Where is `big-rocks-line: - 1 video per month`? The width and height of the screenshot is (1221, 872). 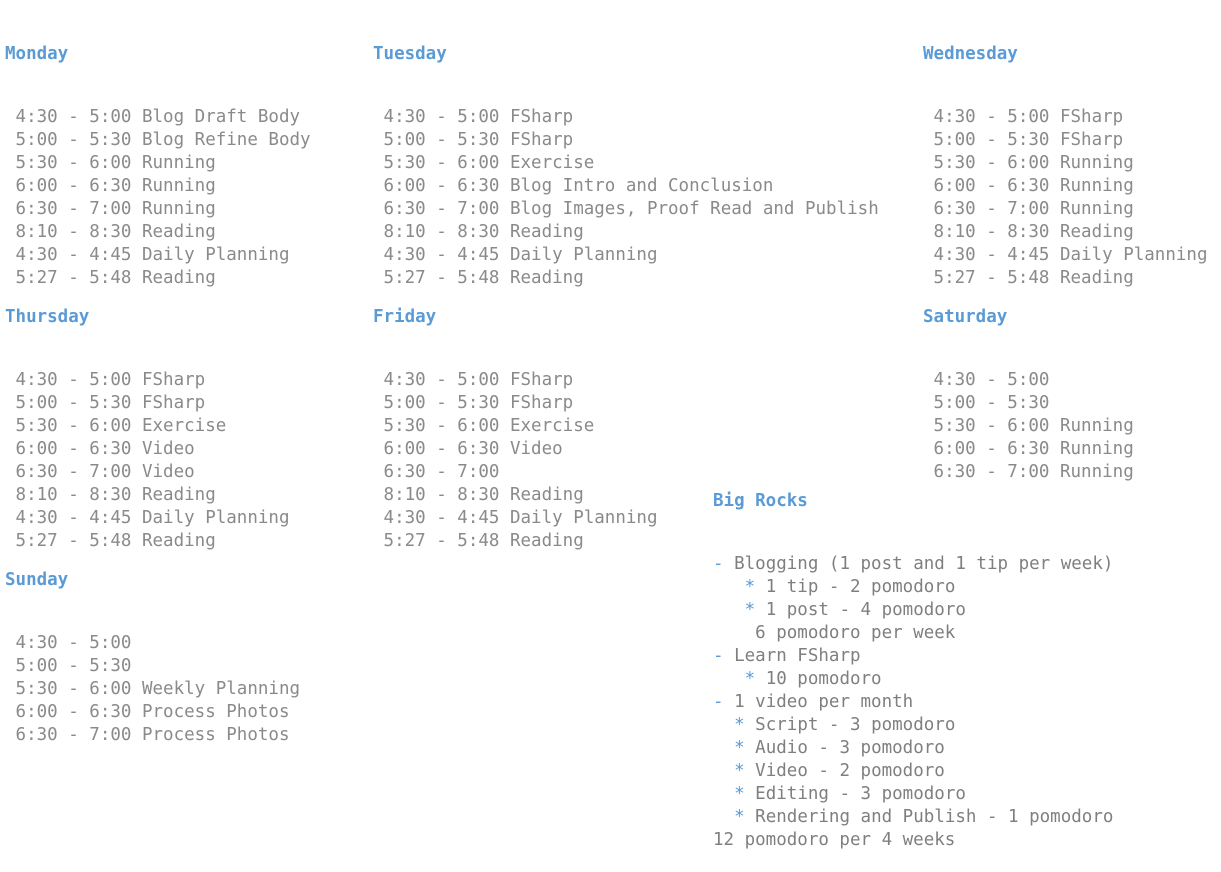
big-rocks-line: - 1 video per month is located at coordinates (913, 702).